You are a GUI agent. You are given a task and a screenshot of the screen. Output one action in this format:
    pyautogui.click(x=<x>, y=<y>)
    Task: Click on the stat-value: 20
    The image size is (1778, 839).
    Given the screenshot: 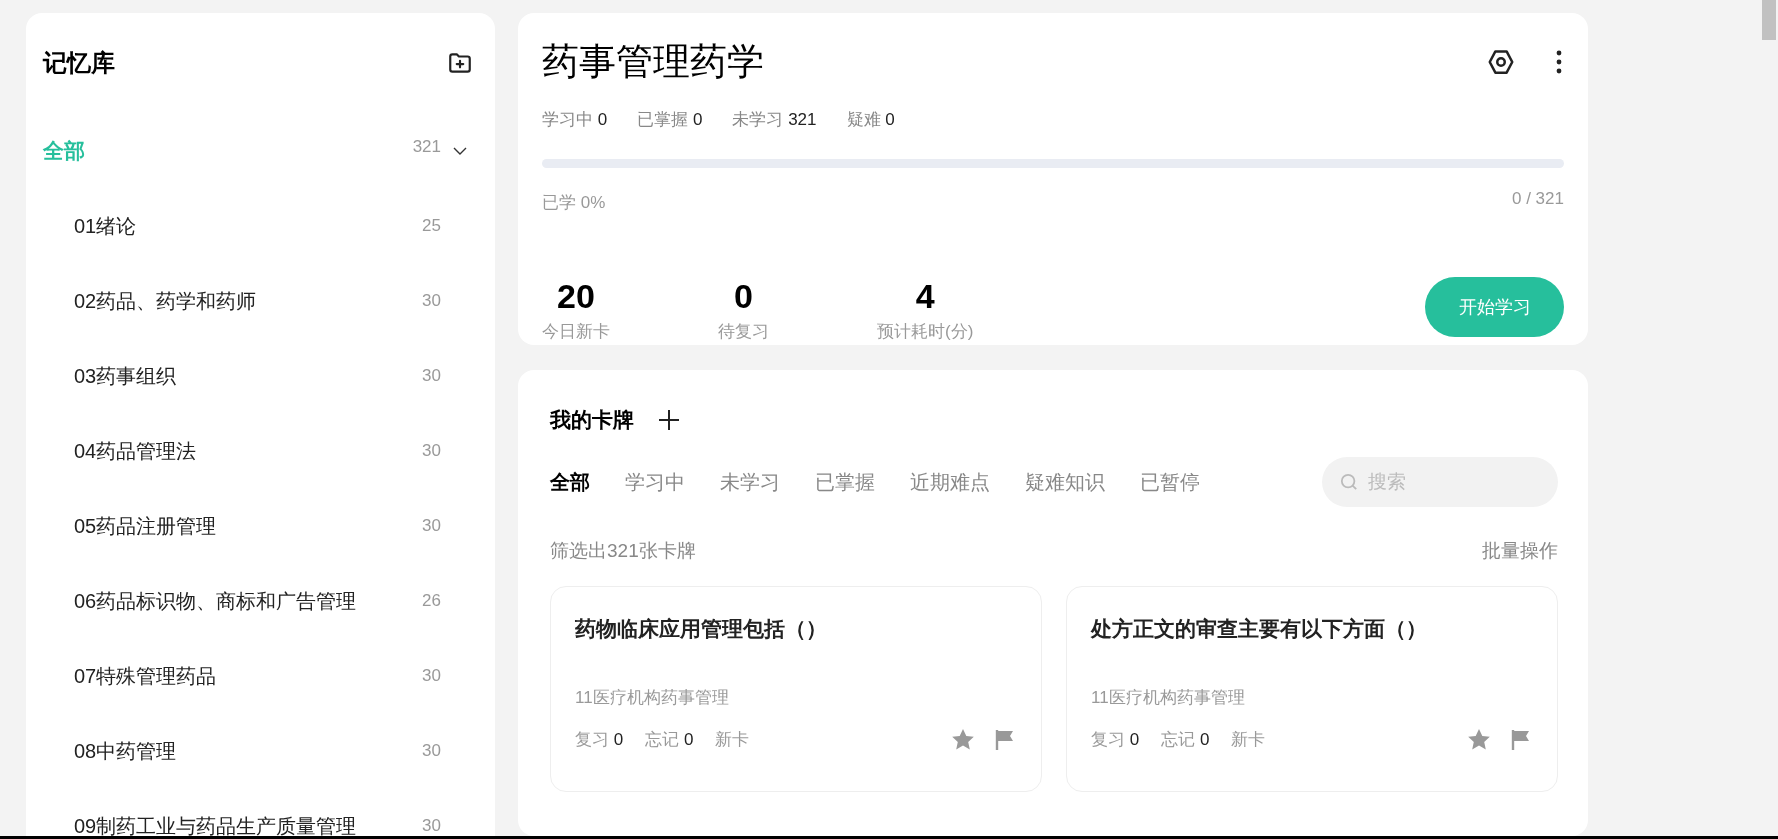 What is the action you would take?
    pyautogui.click(x=576, y=296)
    